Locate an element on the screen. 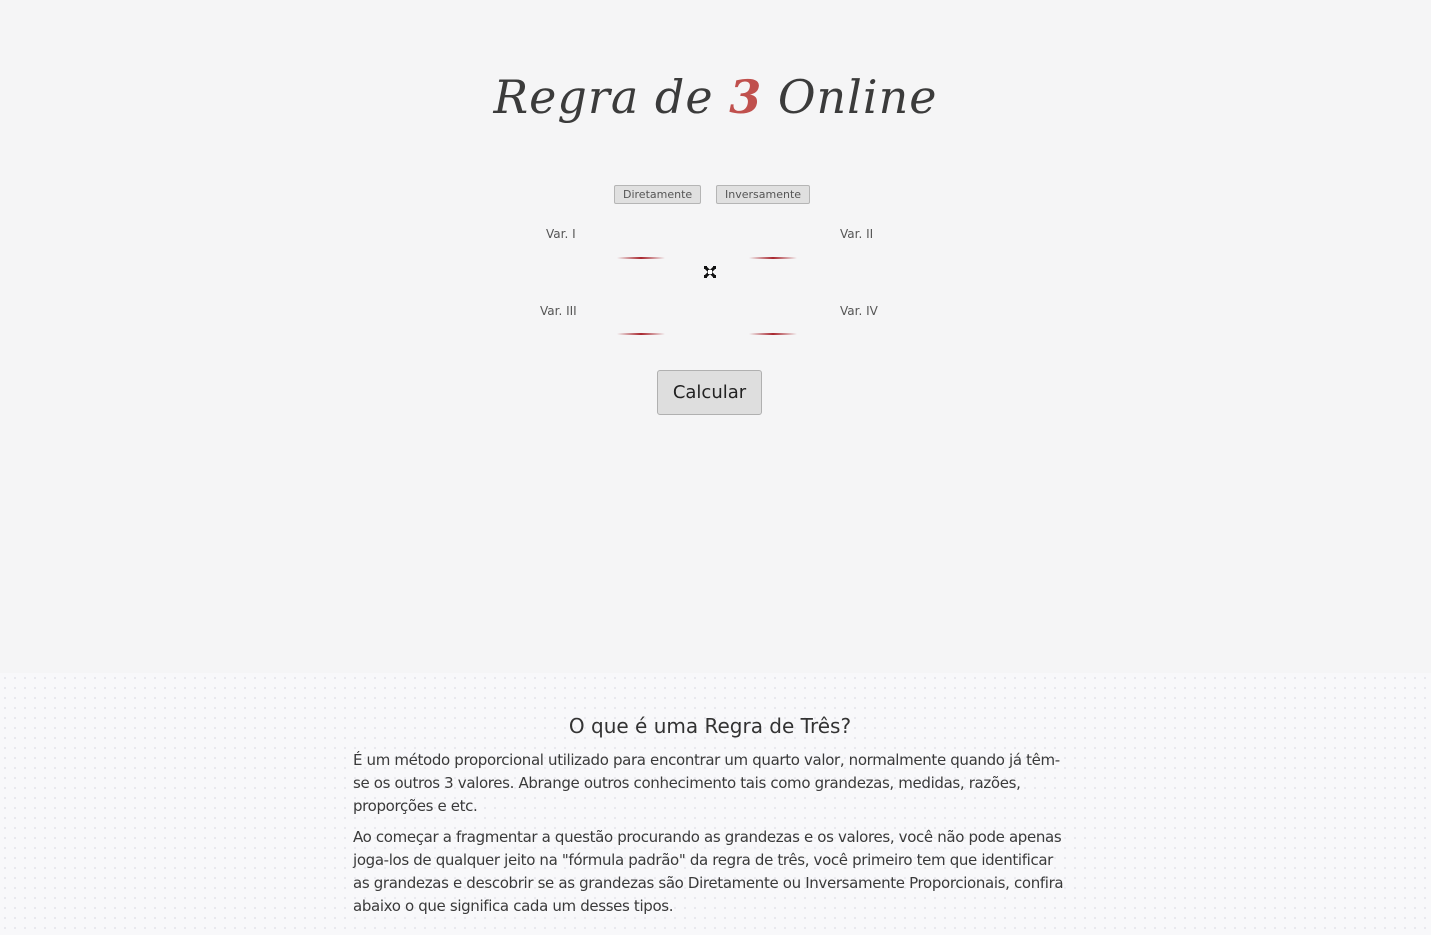 Image resolution: width=1431 pixels, height=935 pixels. var4-underline is located at coordinates (773, 334).